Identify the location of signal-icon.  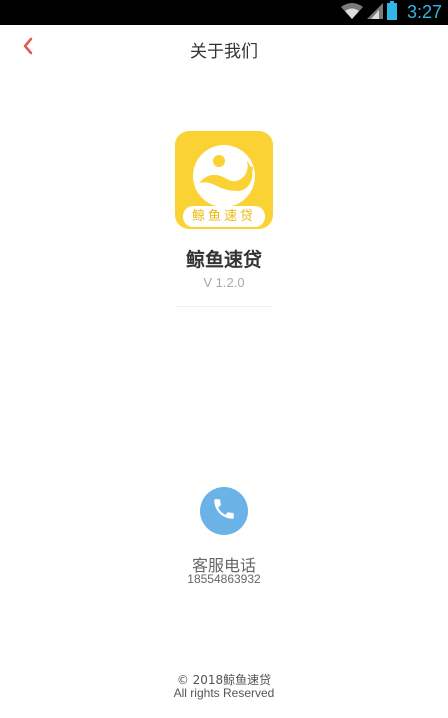
(374, 13).